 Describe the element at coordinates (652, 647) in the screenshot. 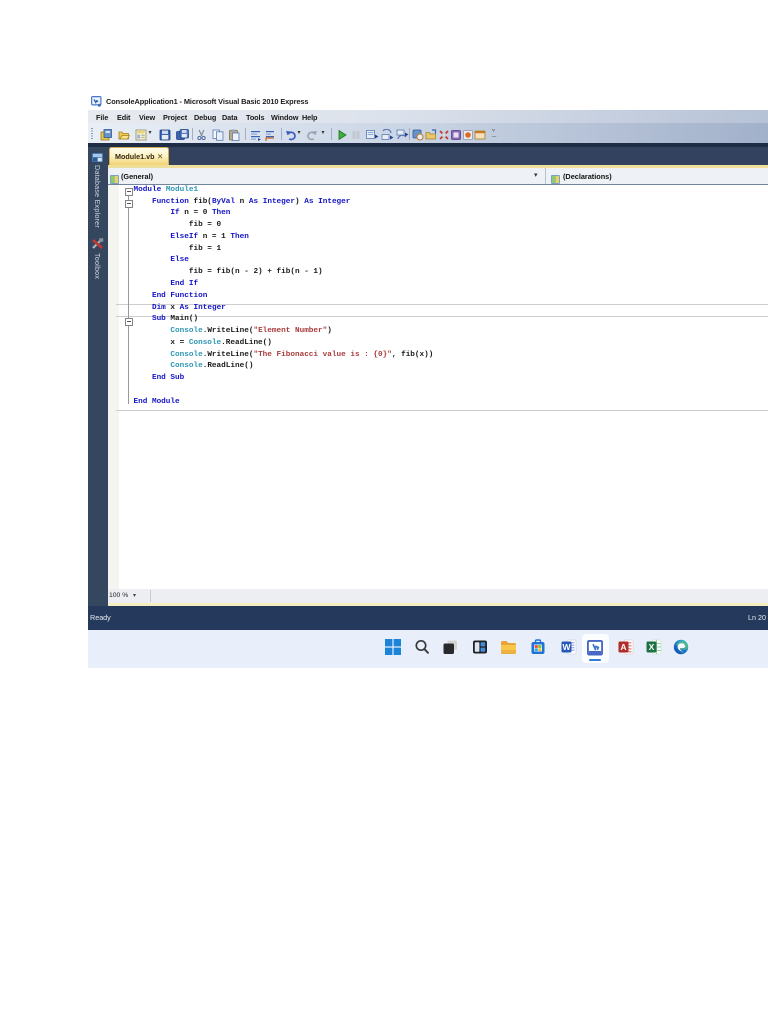

I see `svg-text: X` at that location.